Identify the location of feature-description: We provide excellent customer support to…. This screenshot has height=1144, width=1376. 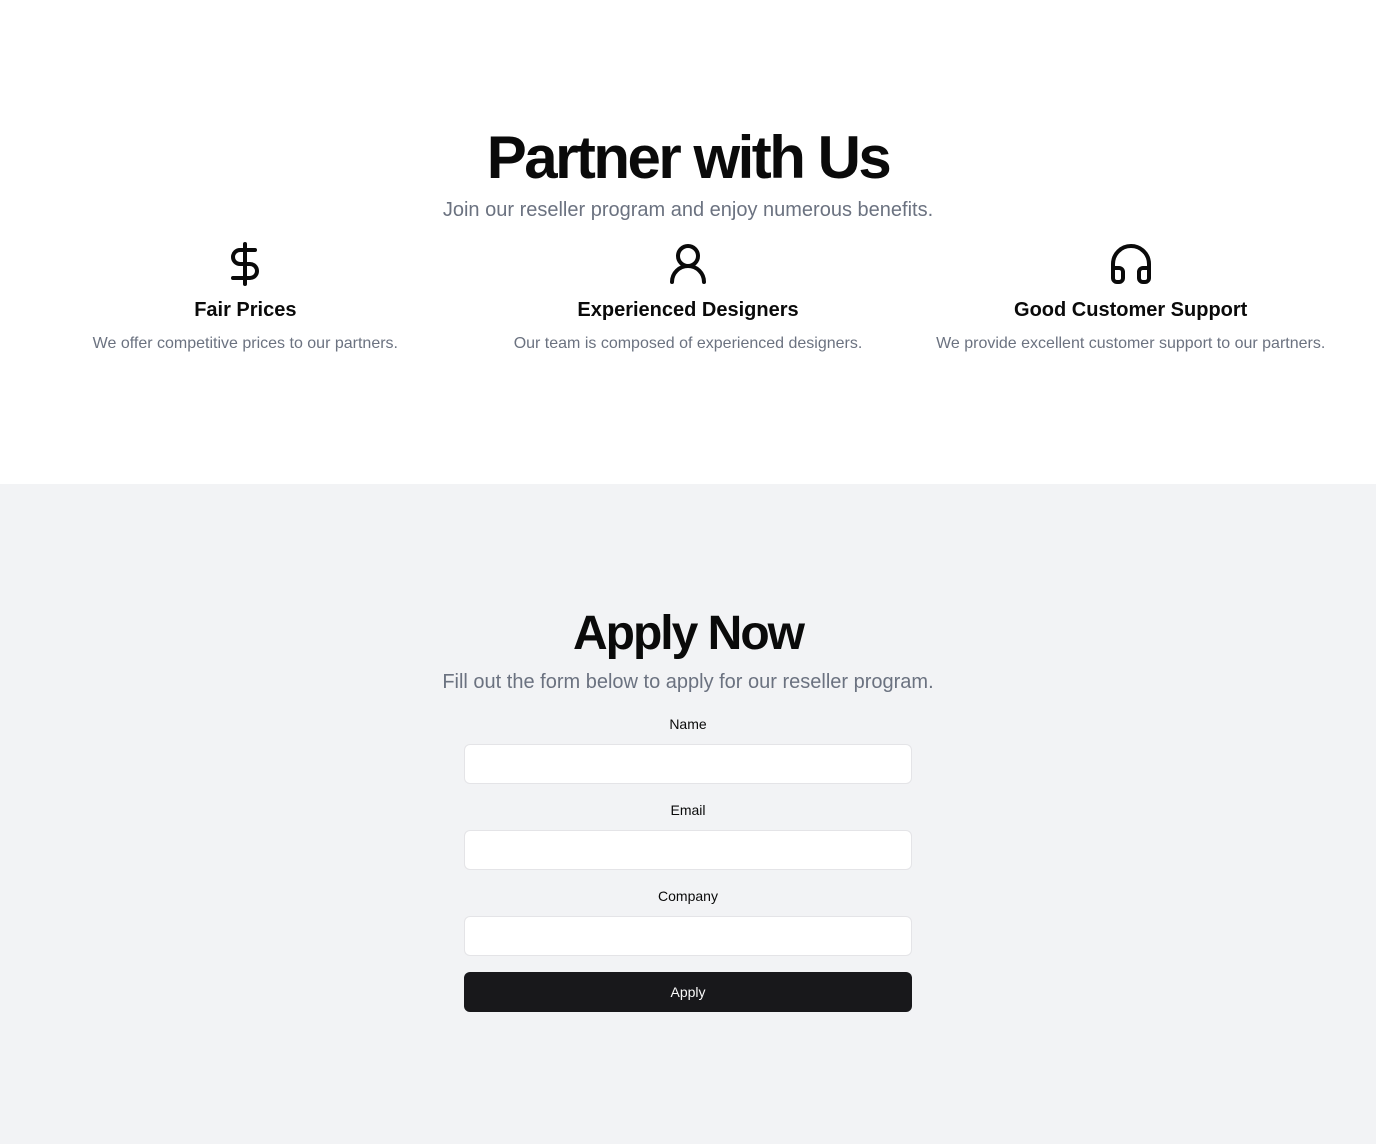
(1131, 343).